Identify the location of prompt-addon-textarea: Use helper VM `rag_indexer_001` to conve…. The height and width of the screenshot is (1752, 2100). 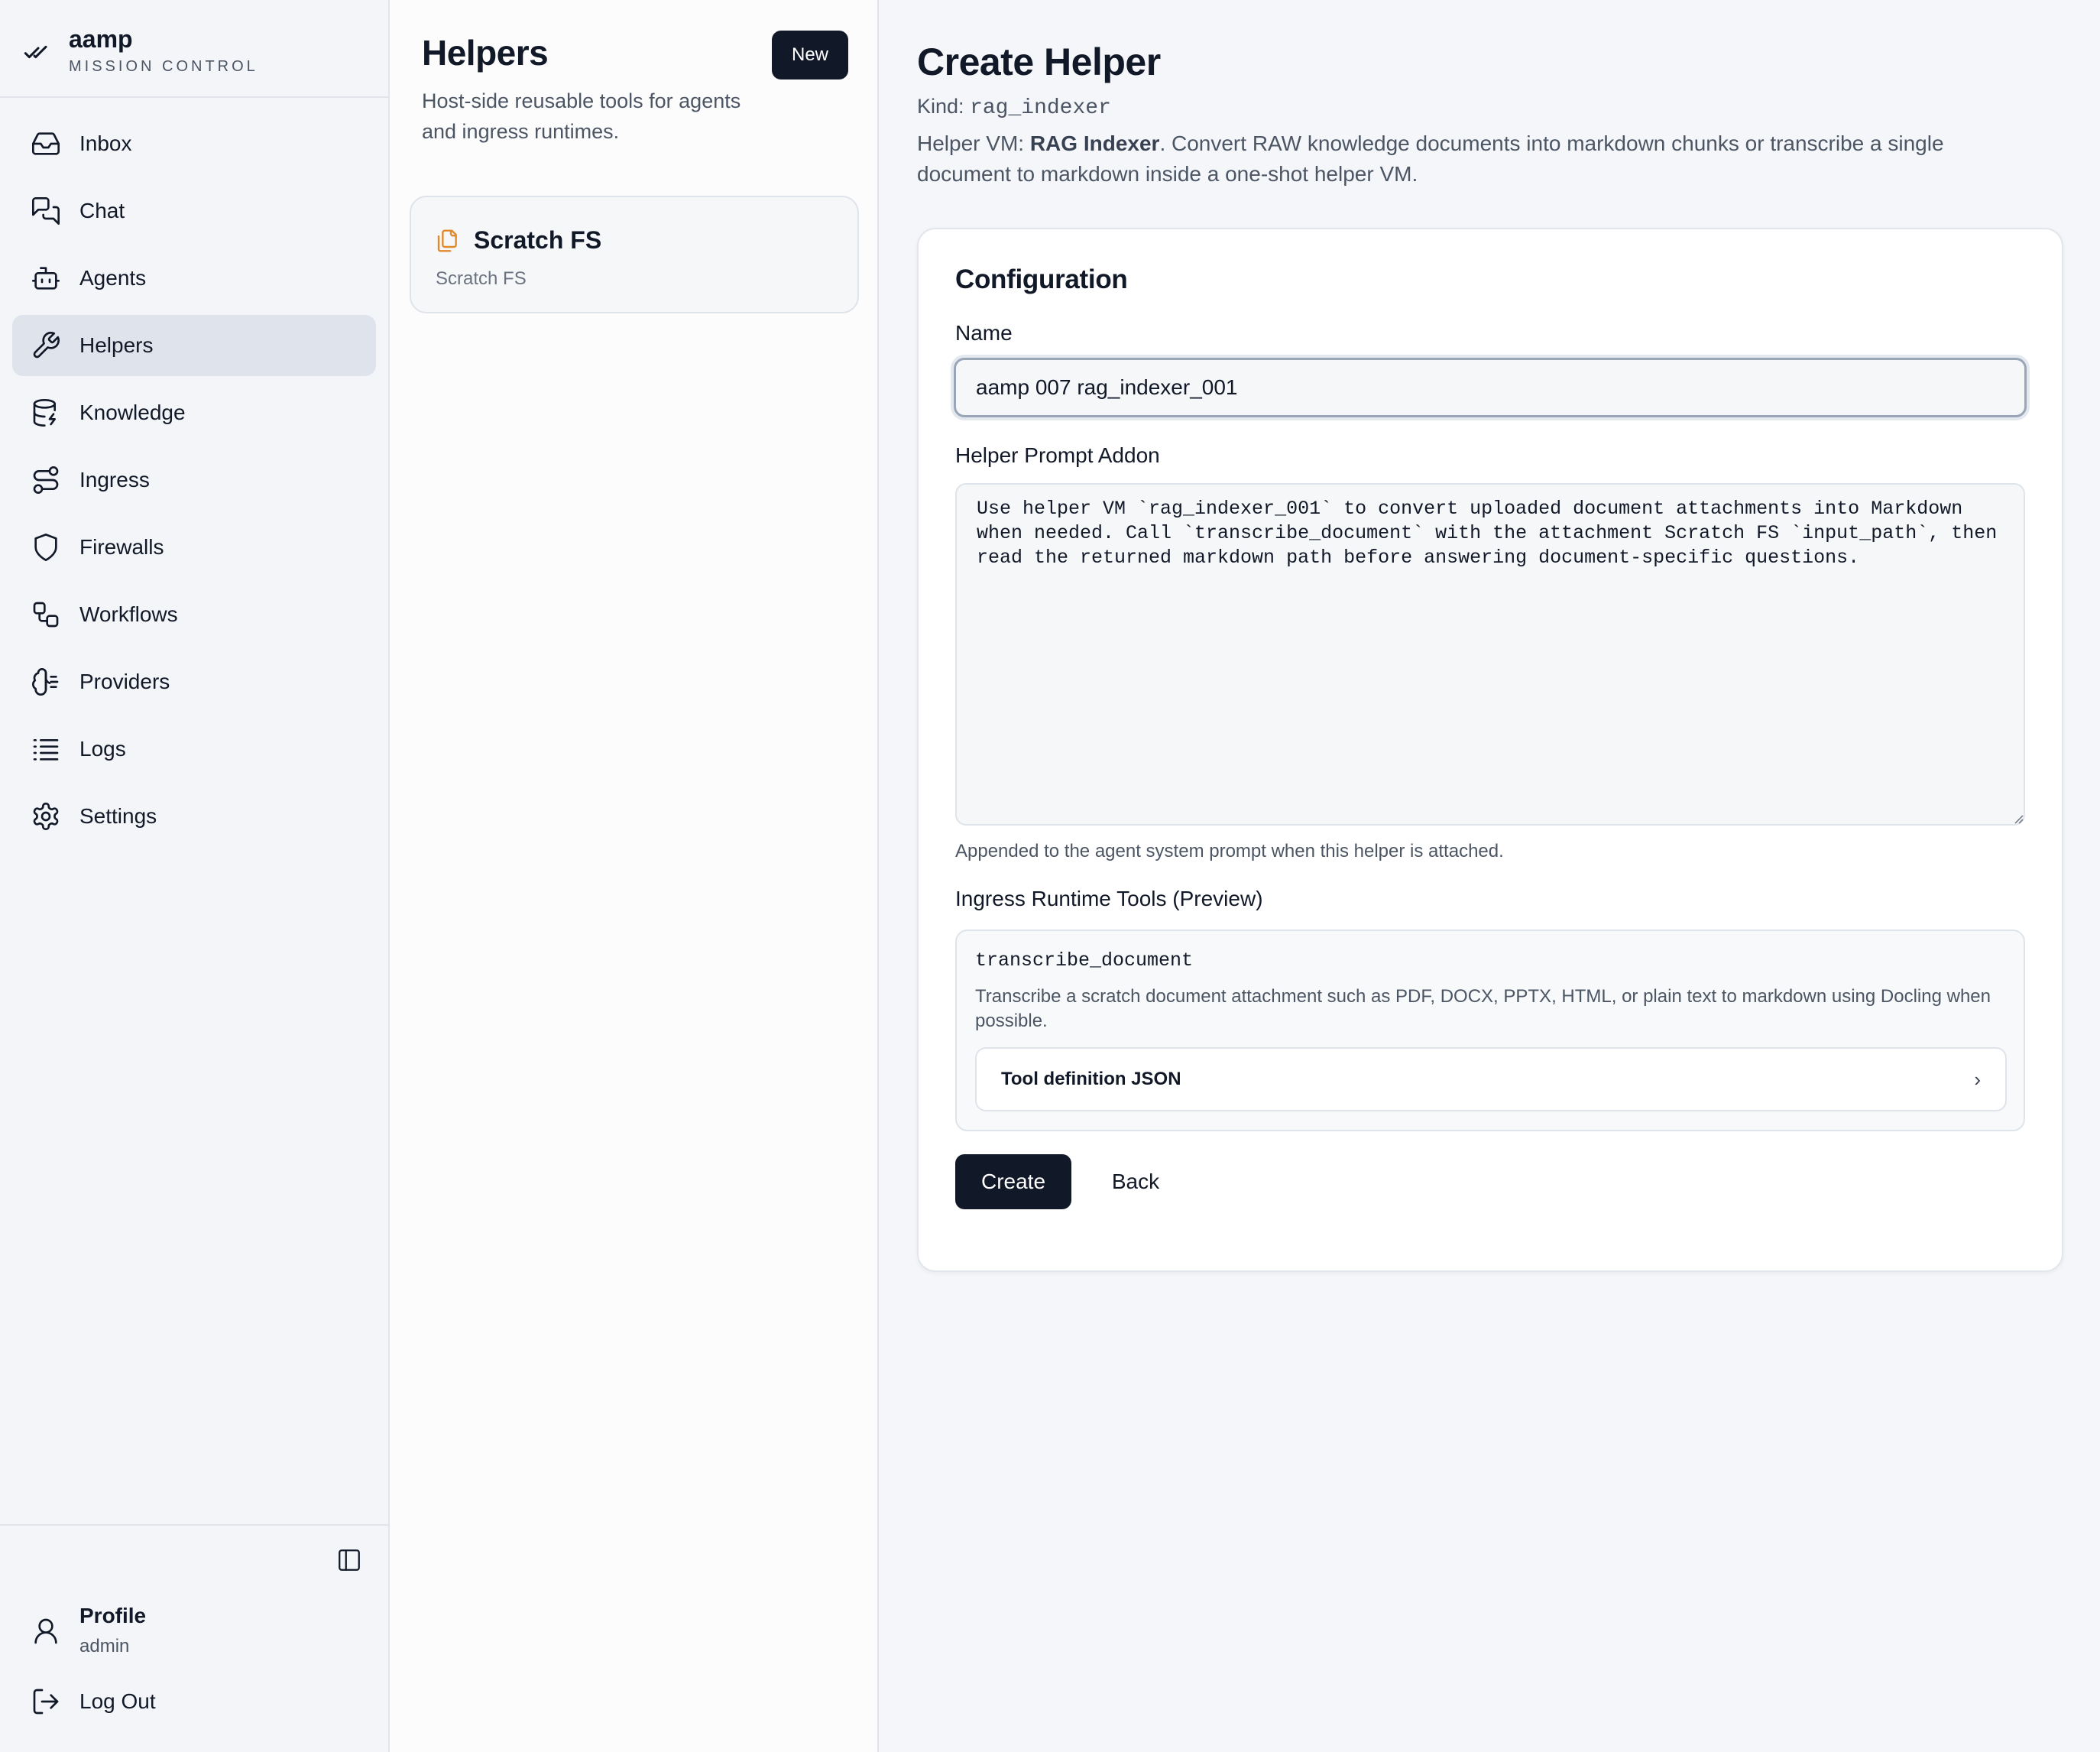
(1490, 654).